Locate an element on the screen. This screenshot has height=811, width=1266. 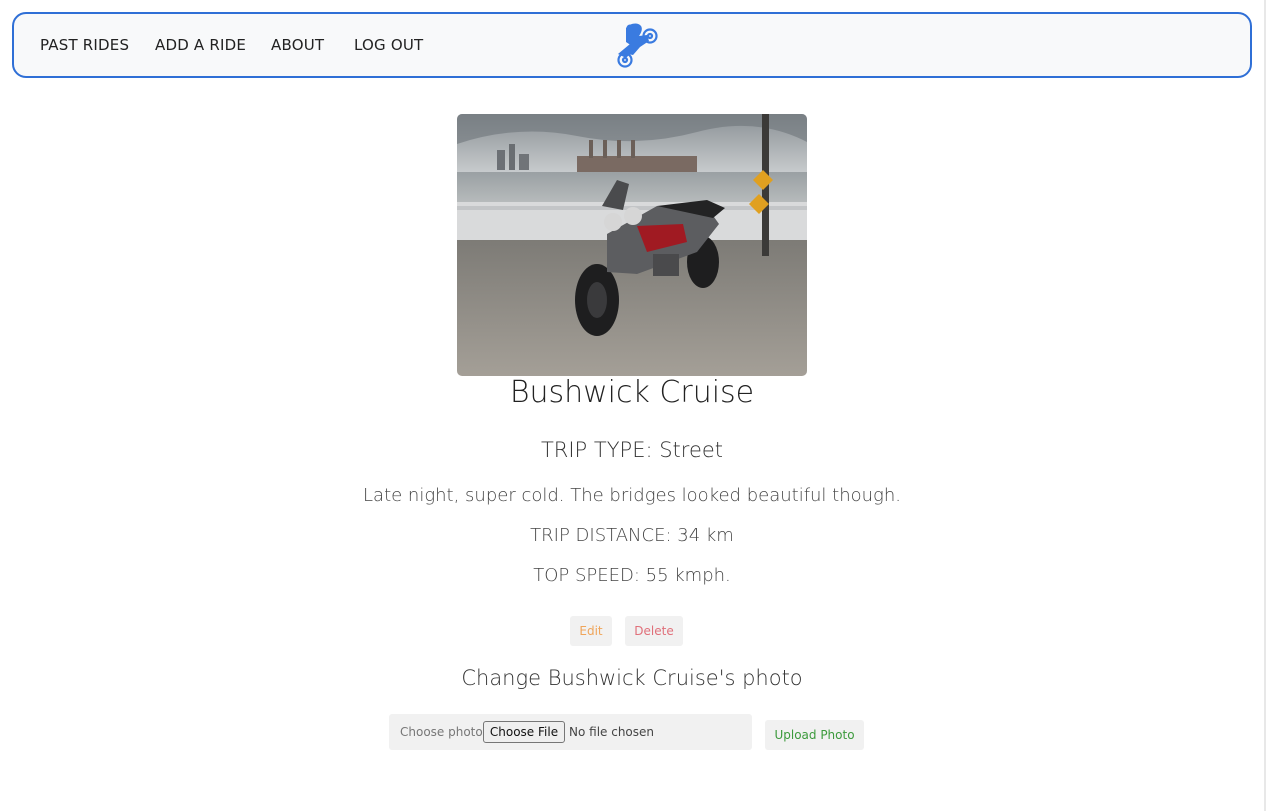
nav-past-rides: PAST RIDES is located at coordinates (84, 45).